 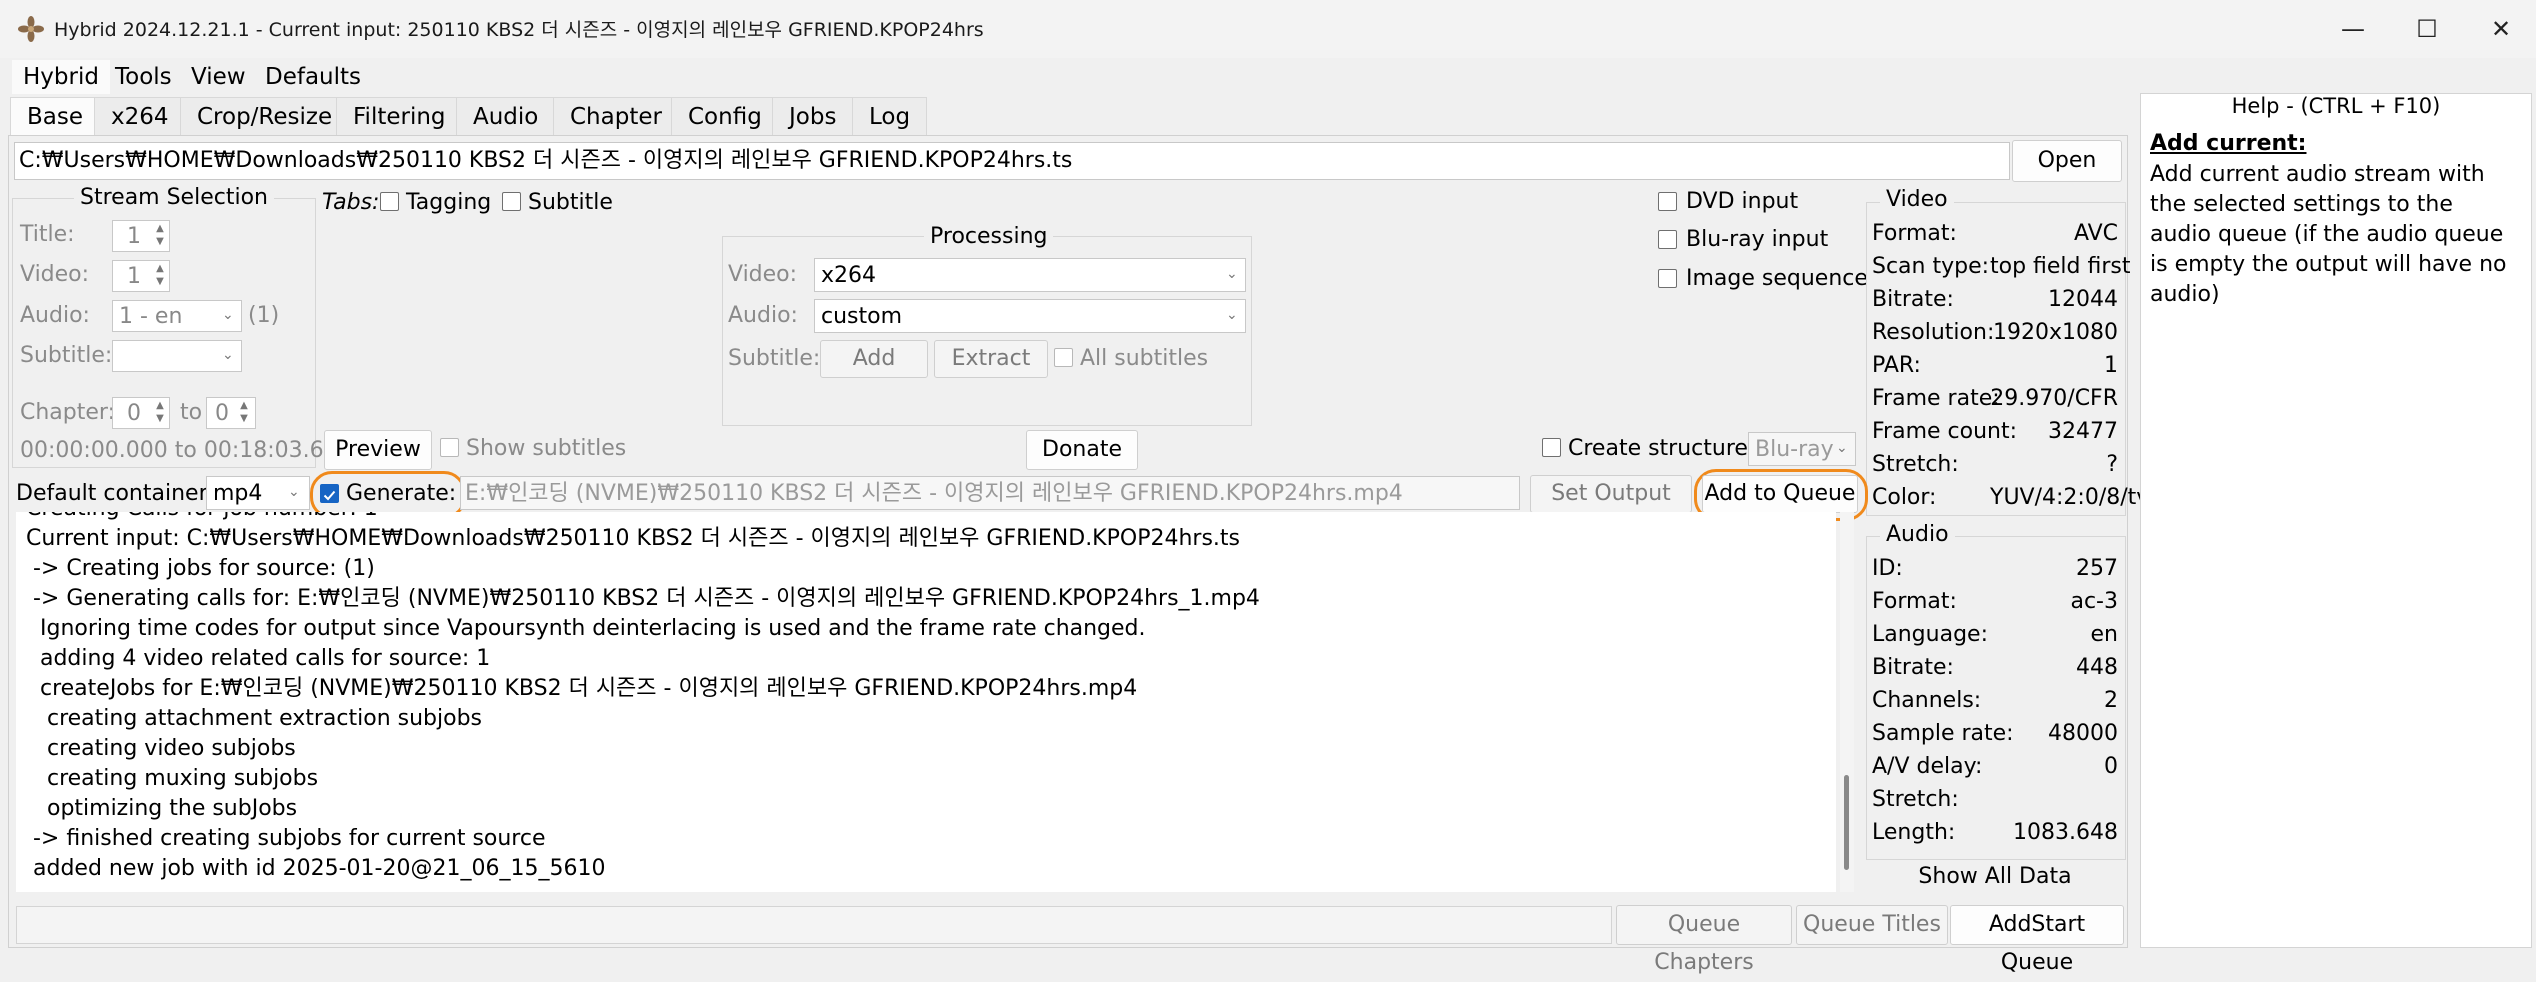 What do you see at coordinates (546, 448) in the screenshot?
I see `show-subtitles-label: Show subtitles` at bounding box center [546, 448].